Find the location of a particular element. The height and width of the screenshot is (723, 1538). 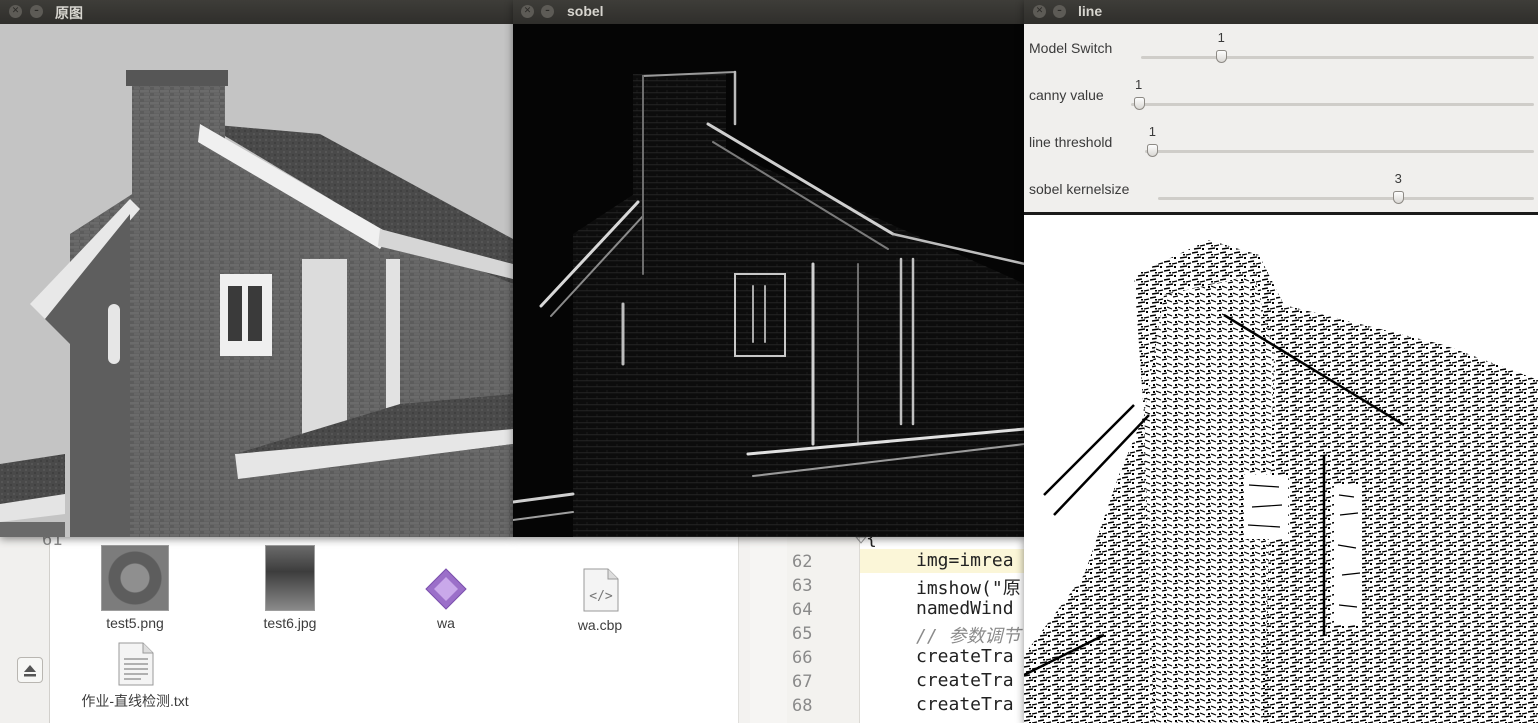

window-titlebar: ✕ – sobel is located at coordinates (769, 12).